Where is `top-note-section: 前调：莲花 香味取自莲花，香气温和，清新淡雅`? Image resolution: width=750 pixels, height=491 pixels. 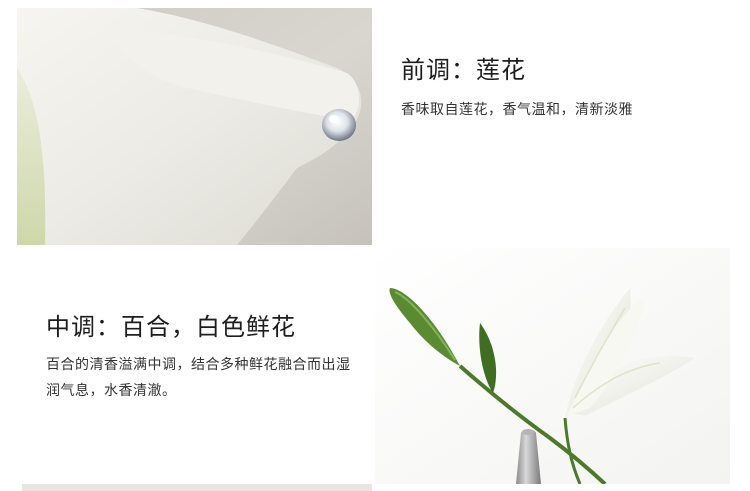
top-note-section: 前调：莲花 香味取自莲花，香气温和，清新淡雅 is located at coordinates (561, 86).